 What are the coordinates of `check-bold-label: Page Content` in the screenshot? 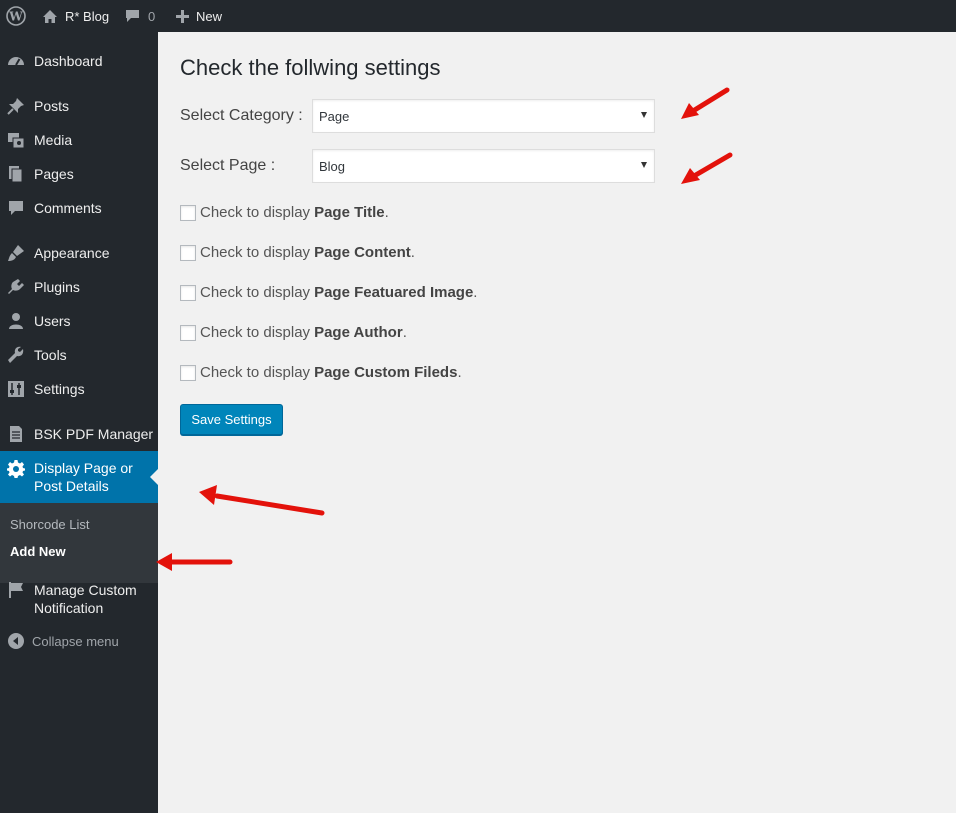 It's located at (362, 252).